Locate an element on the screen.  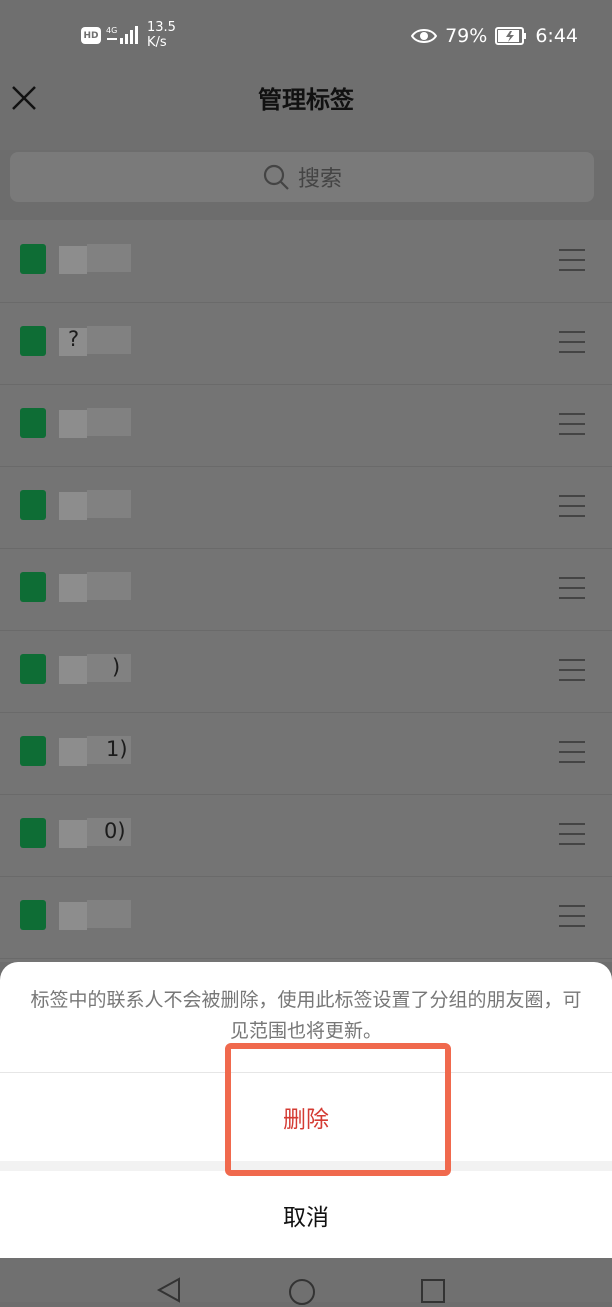
tag-row: ) is located at coordinates (306, 671).